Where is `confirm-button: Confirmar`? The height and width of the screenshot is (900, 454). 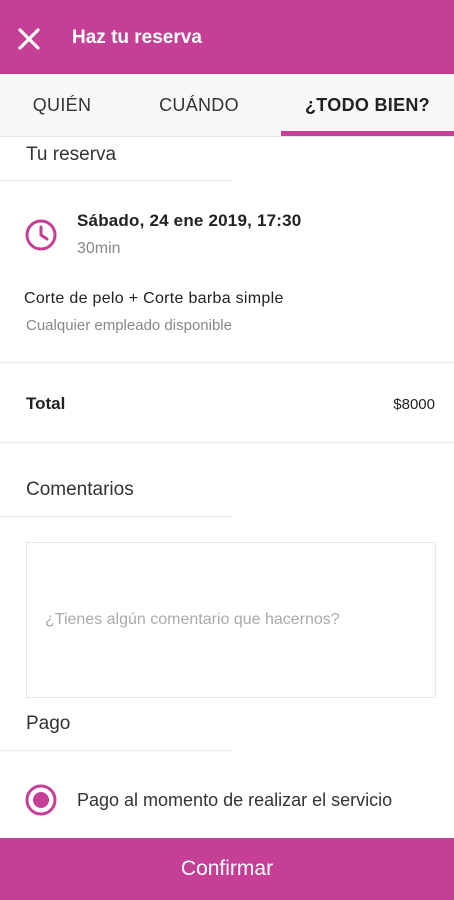
confirm-button: Confirmar is located at coordinates (227, 869).